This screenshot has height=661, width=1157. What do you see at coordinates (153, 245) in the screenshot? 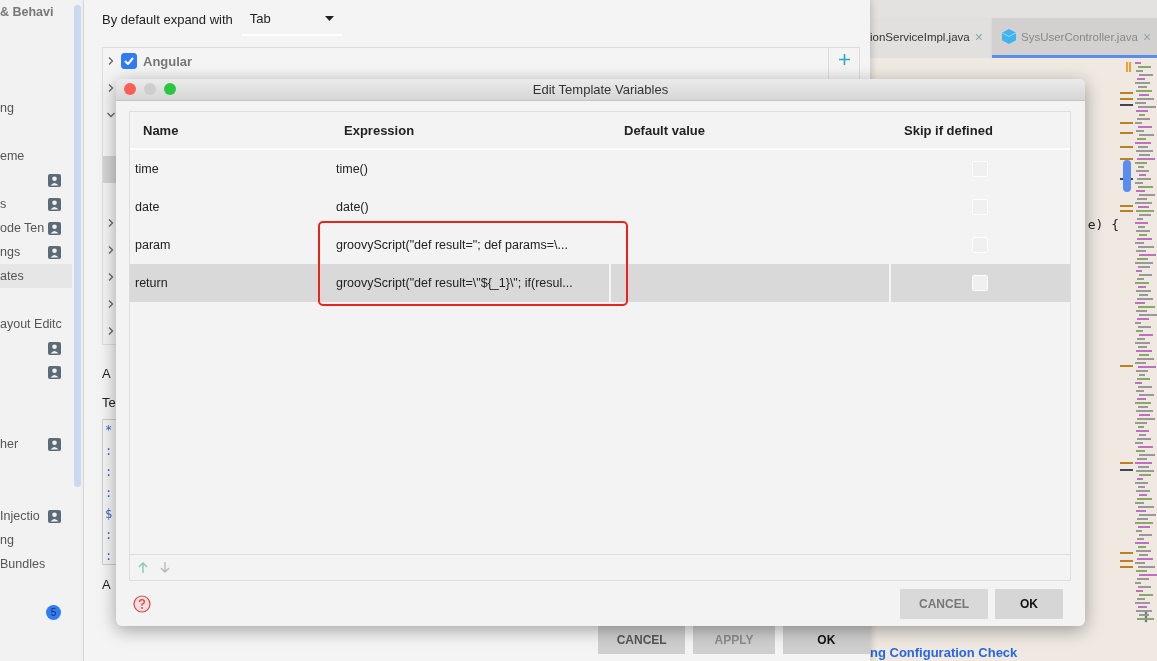
I see `table-cell-text: param` at bounding box center [153, 245].